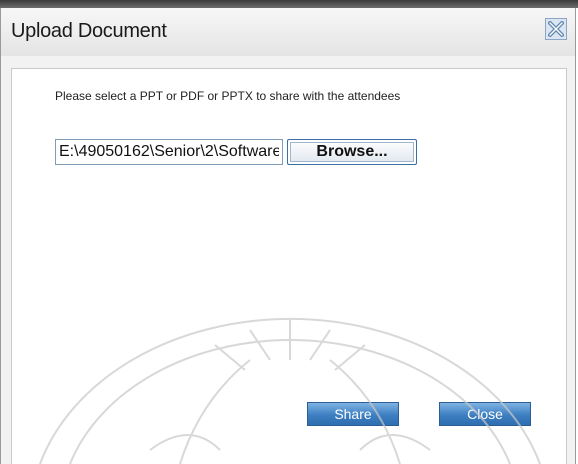 This screenshot has width=578, height=464. What do you see at coordinates (289, 4) in the screenshot?
I see `top-edge-strip` at bounding box center [289, 4].